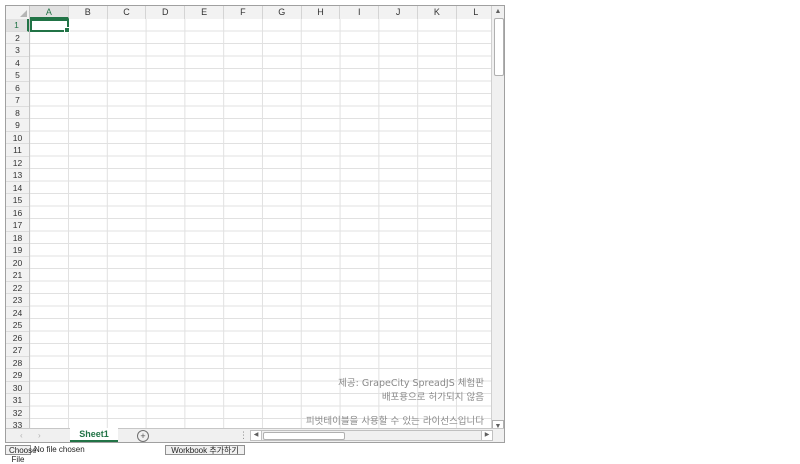 The image size is (800, 464). I want to click on column-header-j: J, so click(398, 12).